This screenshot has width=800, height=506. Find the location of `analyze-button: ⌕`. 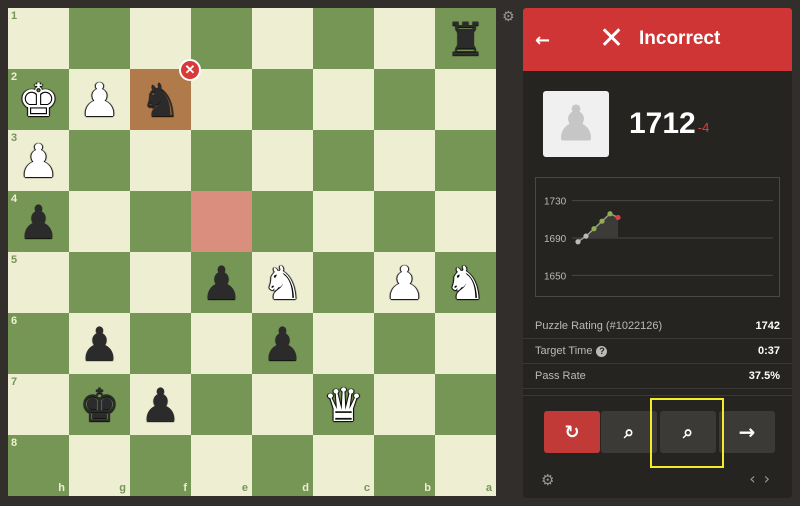

analyze-button: ⌕ is located at coordinates (688, 432).